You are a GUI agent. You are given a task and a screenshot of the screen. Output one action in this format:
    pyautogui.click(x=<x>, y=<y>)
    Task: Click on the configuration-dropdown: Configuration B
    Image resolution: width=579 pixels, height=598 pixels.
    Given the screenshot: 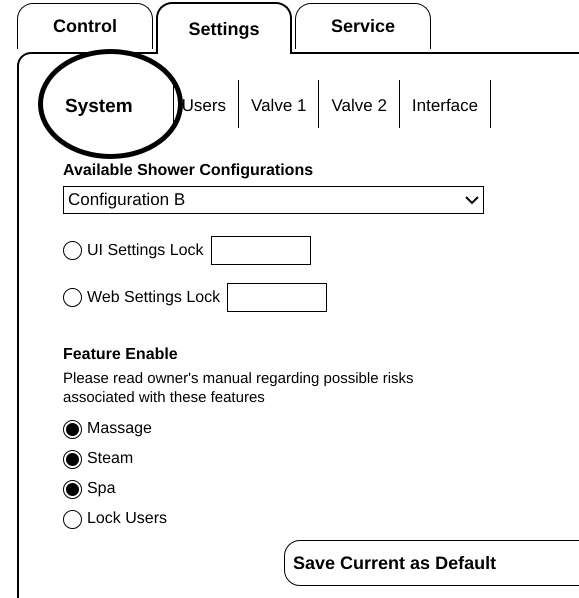 What is the action you would take?
    pyautogui.click(x=273, y=200)
    